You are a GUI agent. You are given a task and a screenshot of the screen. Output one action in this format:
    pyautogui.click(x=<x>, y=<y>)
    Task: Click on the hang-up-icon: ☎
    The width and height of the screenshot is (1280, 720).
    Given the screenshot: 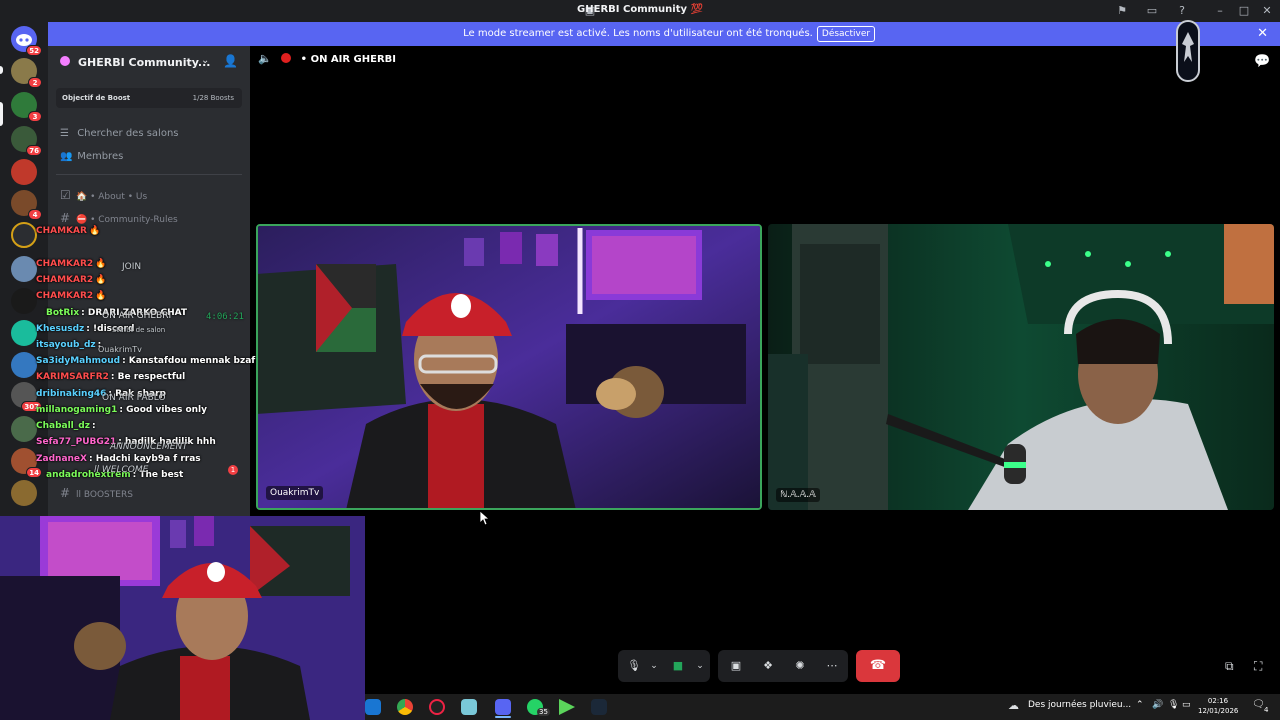 What is the action you would take?
    pyautogui.click(x=878, y=665)
    